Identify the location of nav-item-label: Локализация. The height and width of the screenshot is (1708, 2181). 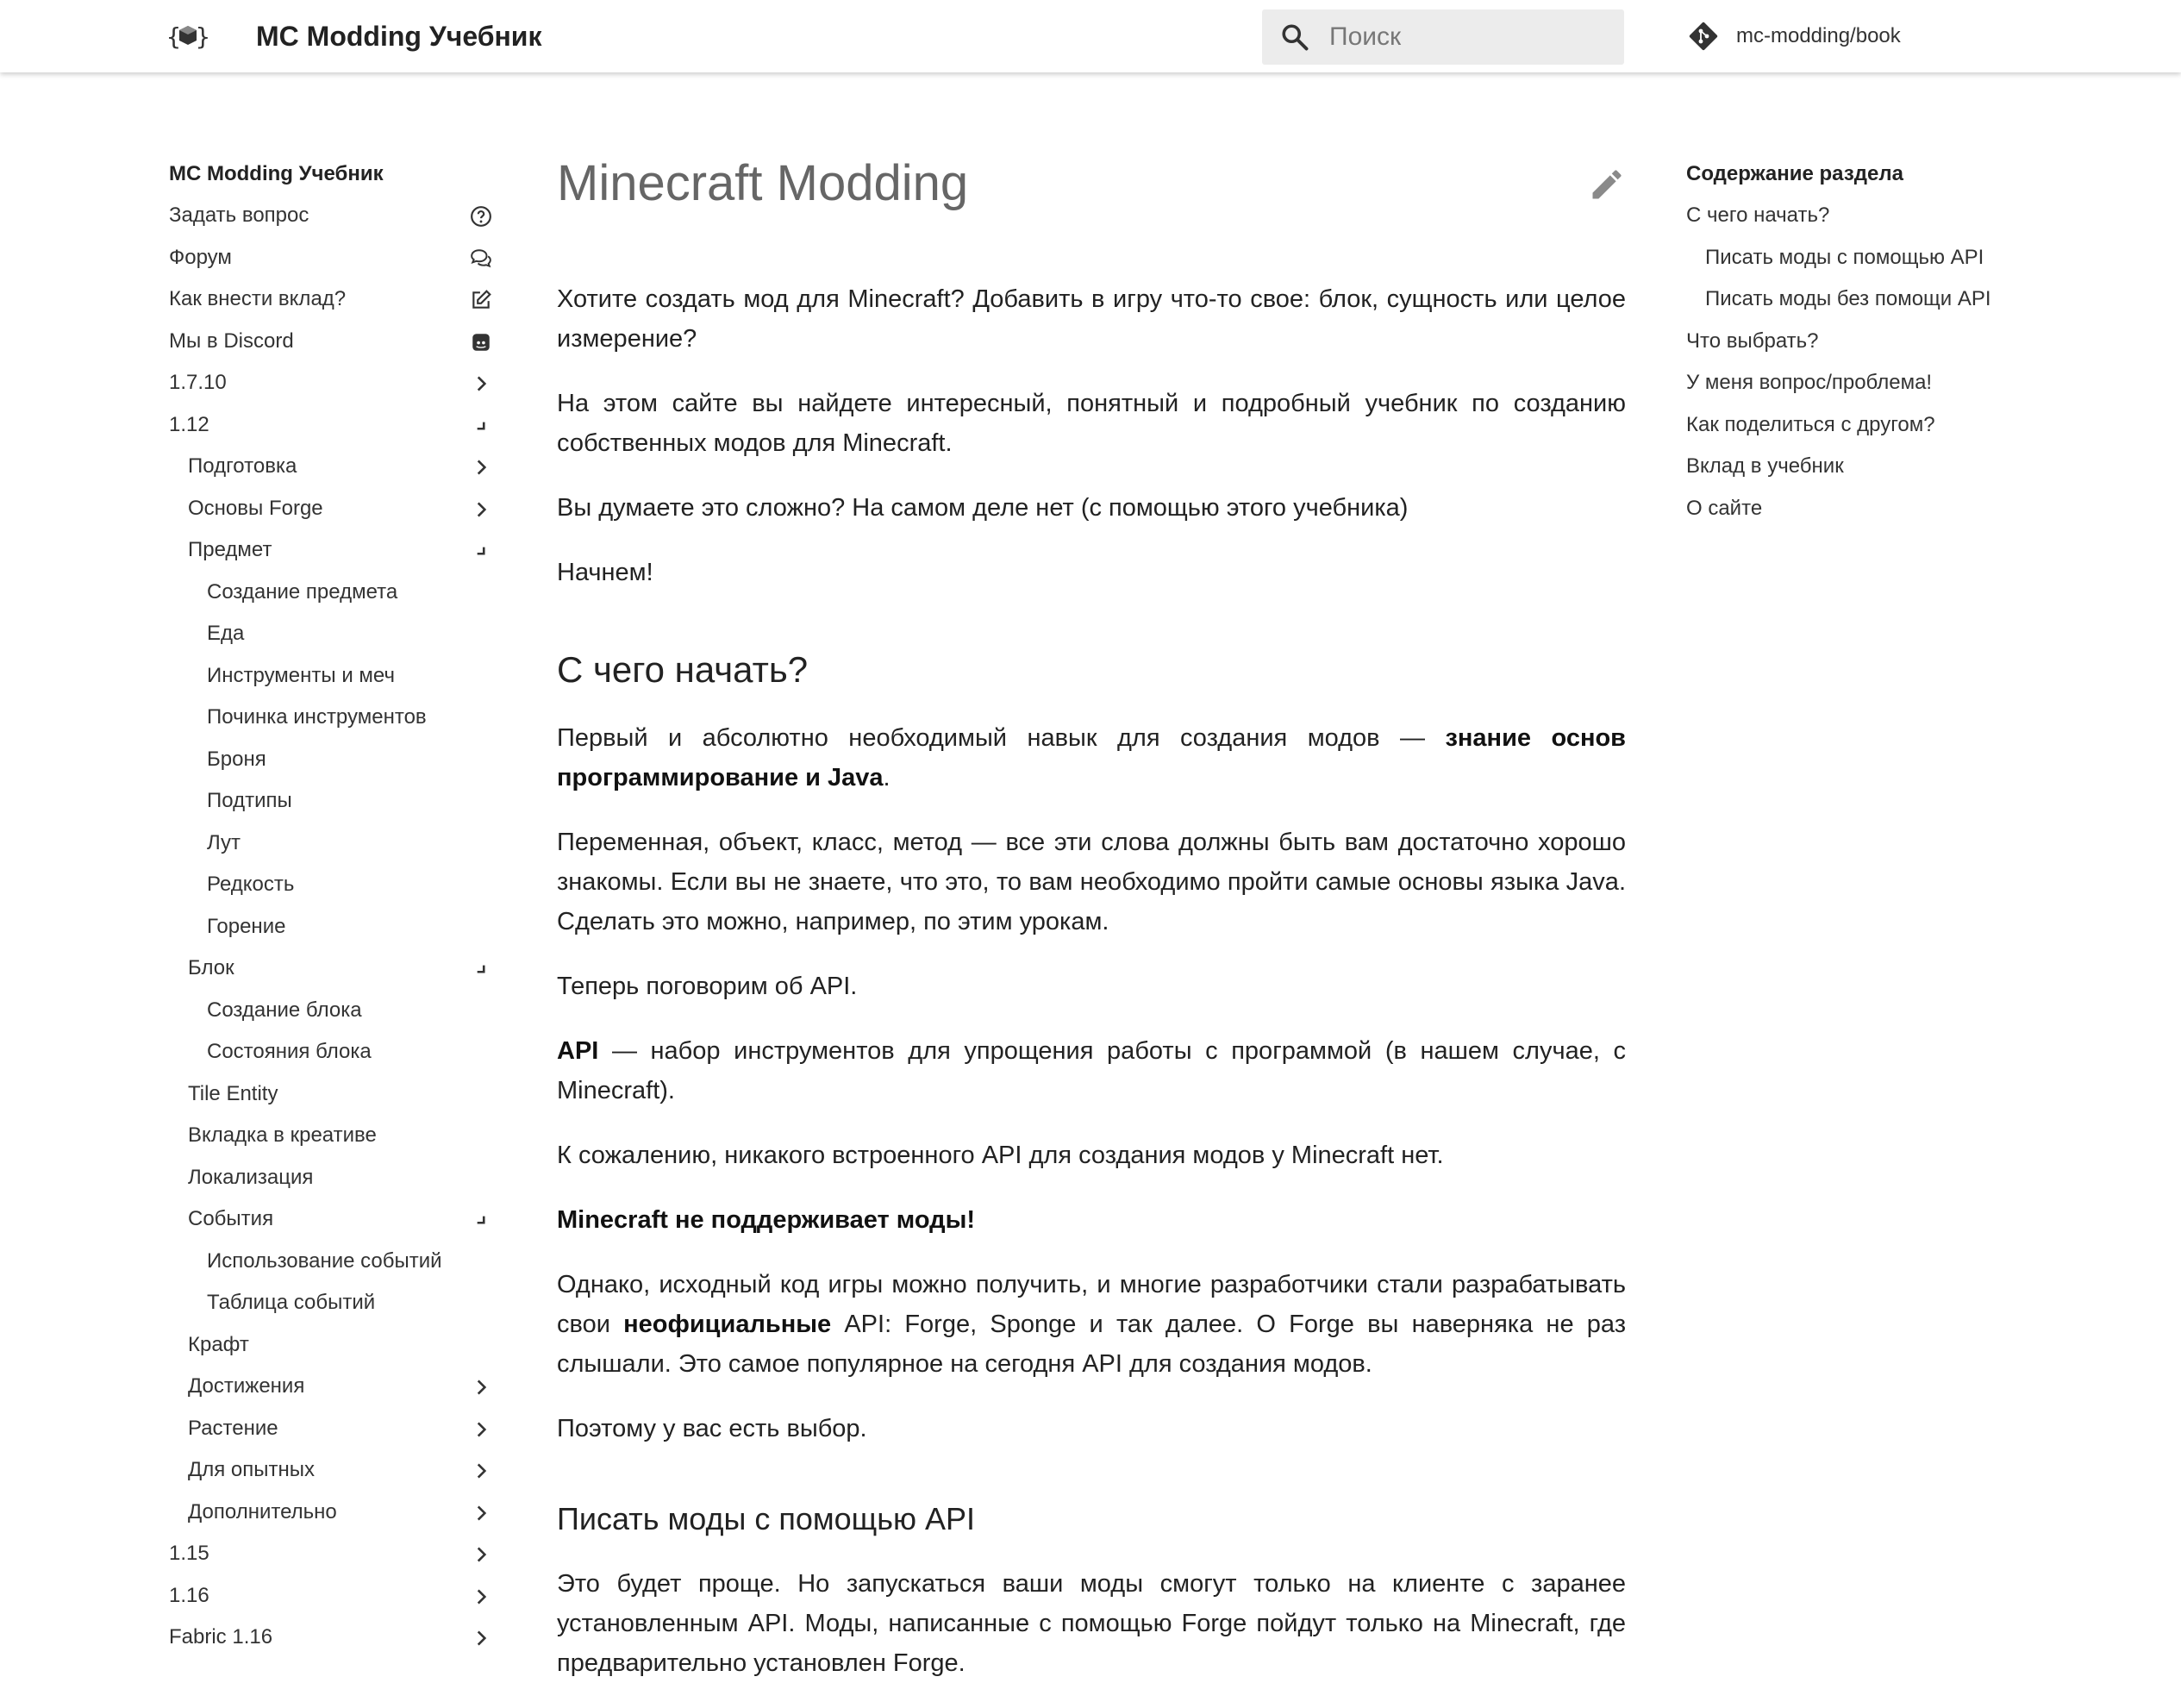
(251, 1177).